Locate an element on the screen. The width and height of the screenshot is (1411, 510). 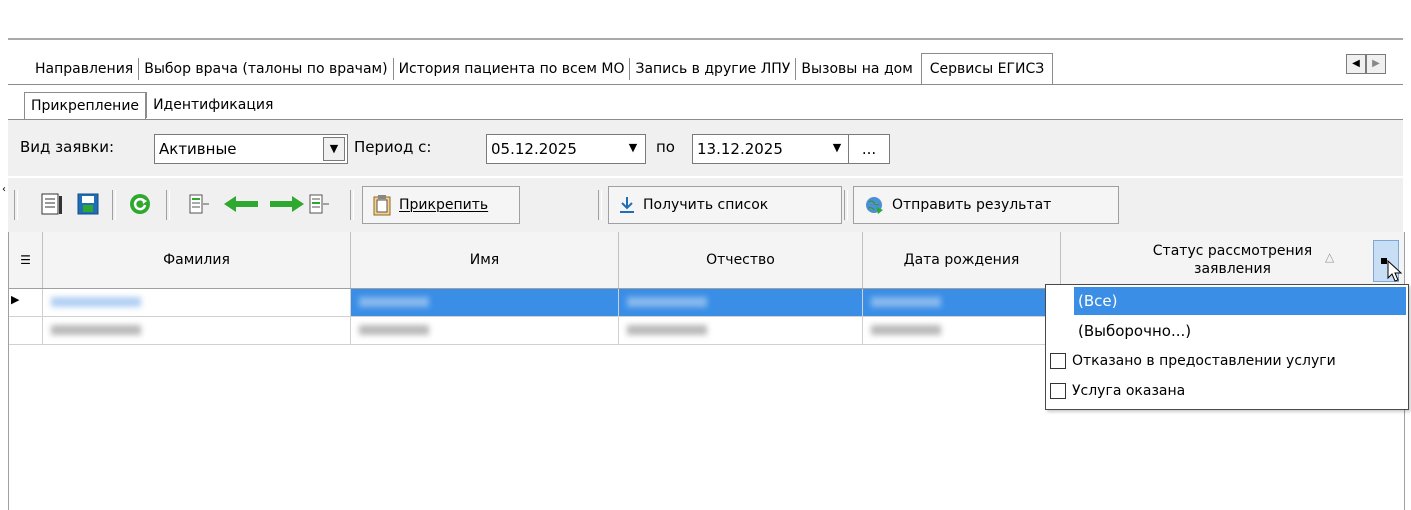
column-header-patronymic: Отчество is located at coordinates (741, 260).